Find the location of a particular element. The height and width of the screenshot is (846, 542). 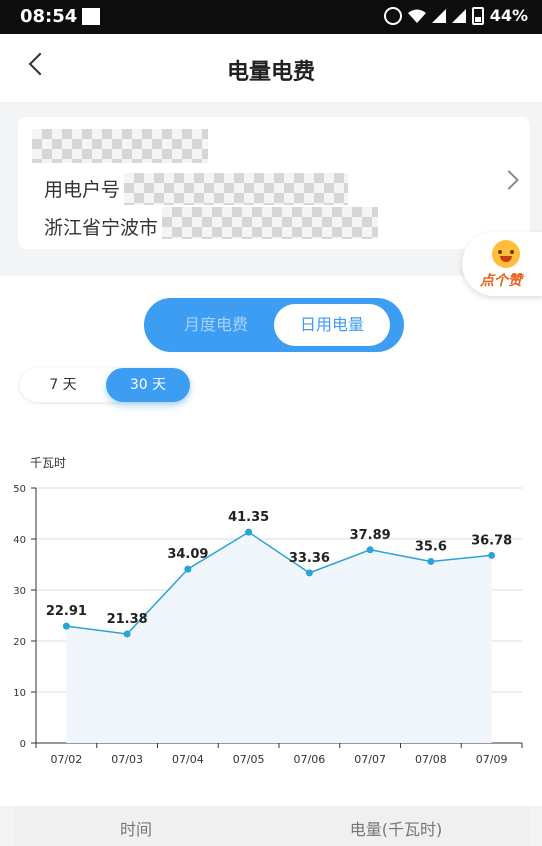

notification-icon is located at coordinates (91, 16).